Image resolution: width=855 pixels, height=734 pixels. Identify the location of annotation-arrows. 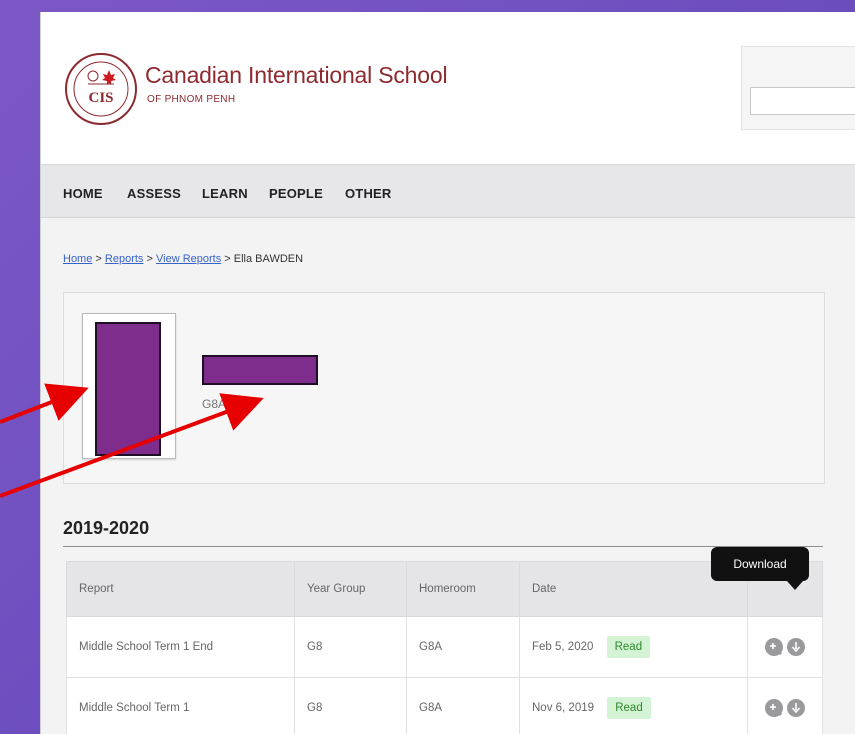
(132, 440).